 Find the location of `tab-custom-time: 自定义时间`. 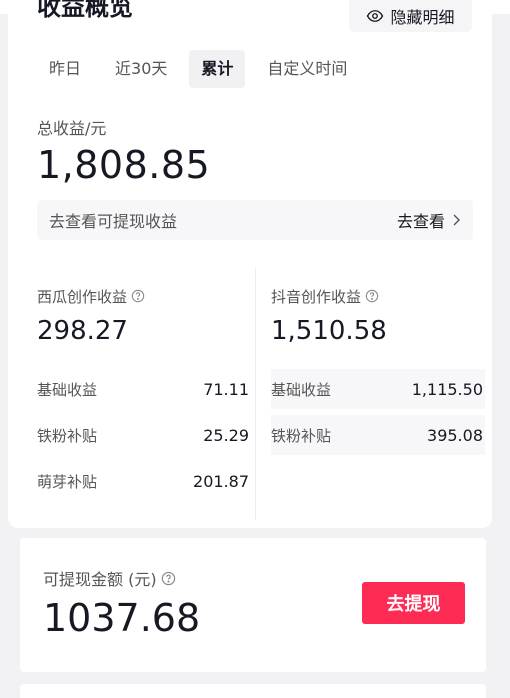

tab-custom-time: 自定义时间 is located at coordinates (307, 69).